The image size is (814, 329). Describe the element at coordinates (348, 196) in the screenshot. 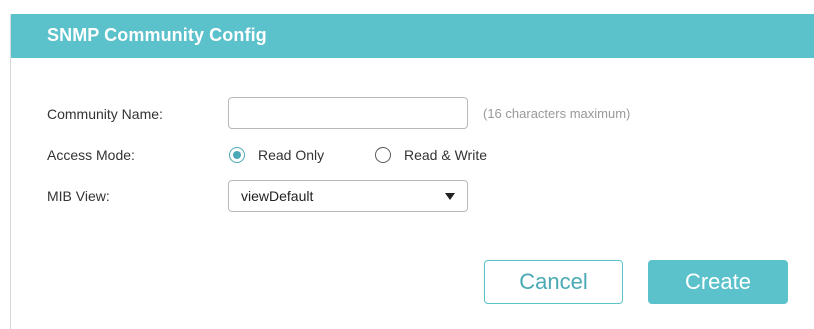

I see `mib-view-select: viewDefault` at that location.